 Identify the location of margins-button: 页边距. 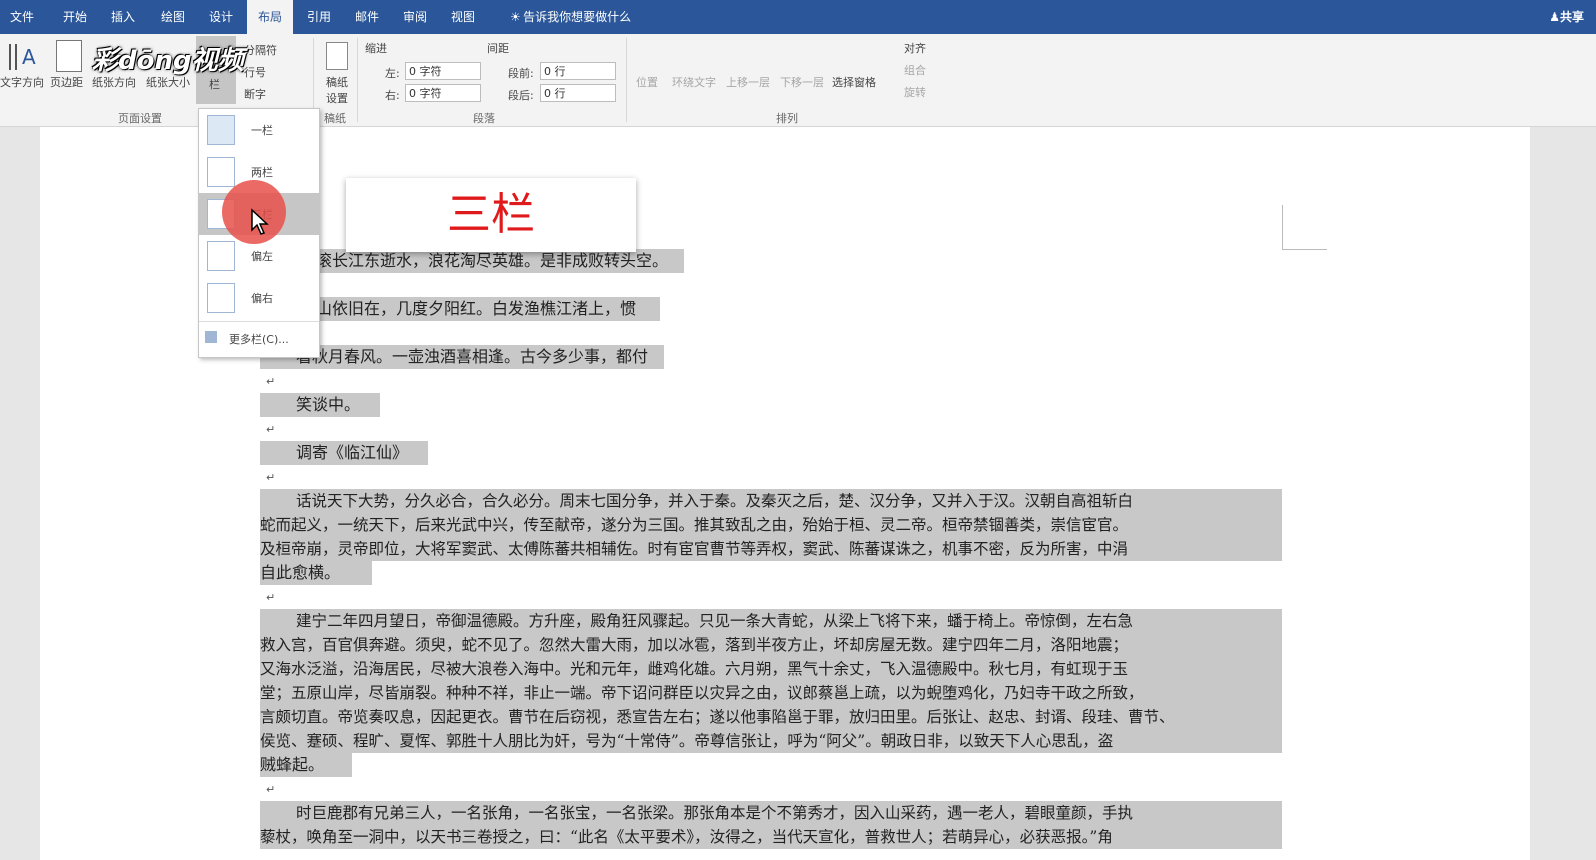
(66, 82).